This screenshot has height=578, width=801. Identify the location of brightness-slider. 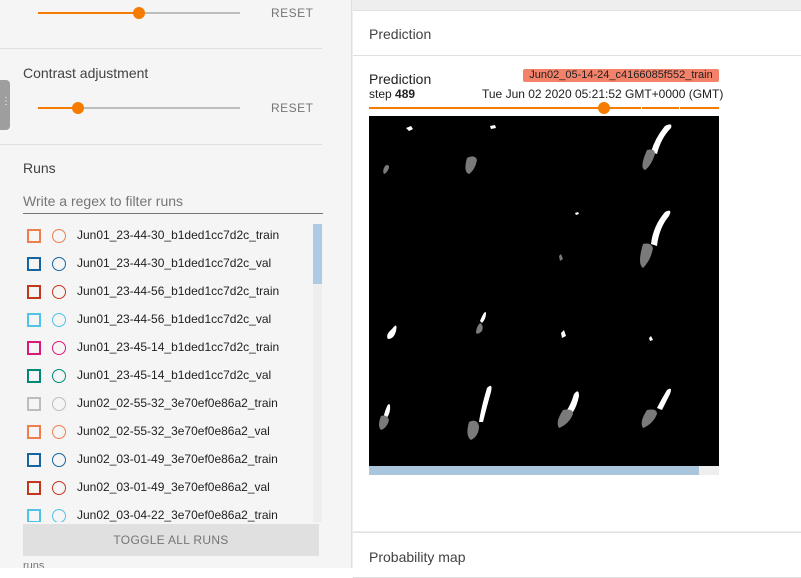
(139, 13).